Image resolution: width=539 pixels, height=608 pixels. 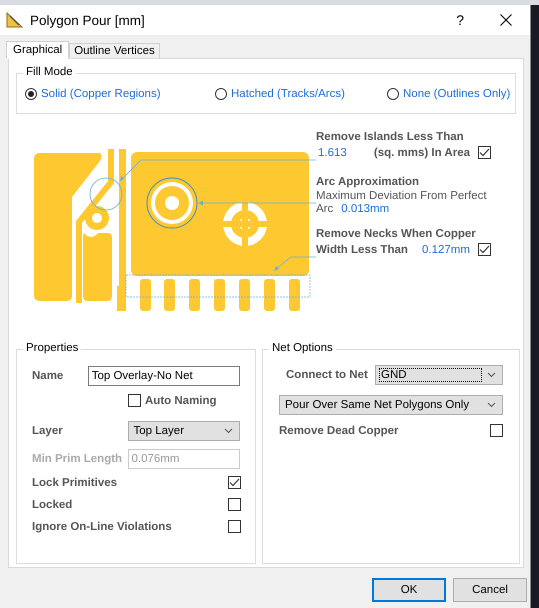 I want to click on unit-label: (sq. mms) In Area, so click(x=422, y=152).